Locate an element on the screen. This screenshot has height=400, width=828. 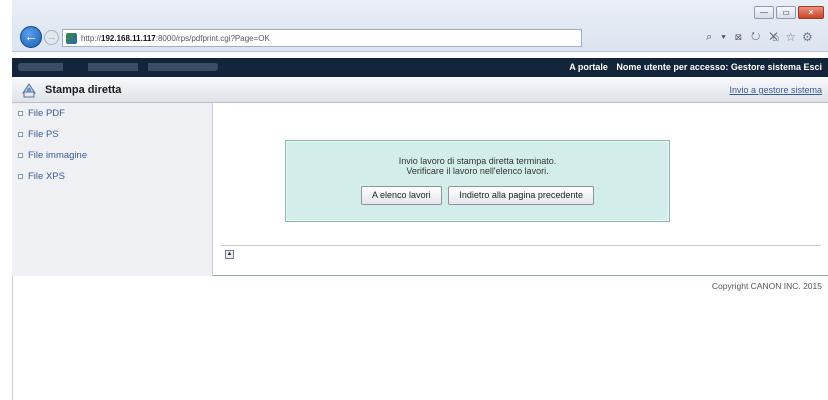
send-to-admin-link: Invio a gestore sistema is located at coordinates (775, 90).